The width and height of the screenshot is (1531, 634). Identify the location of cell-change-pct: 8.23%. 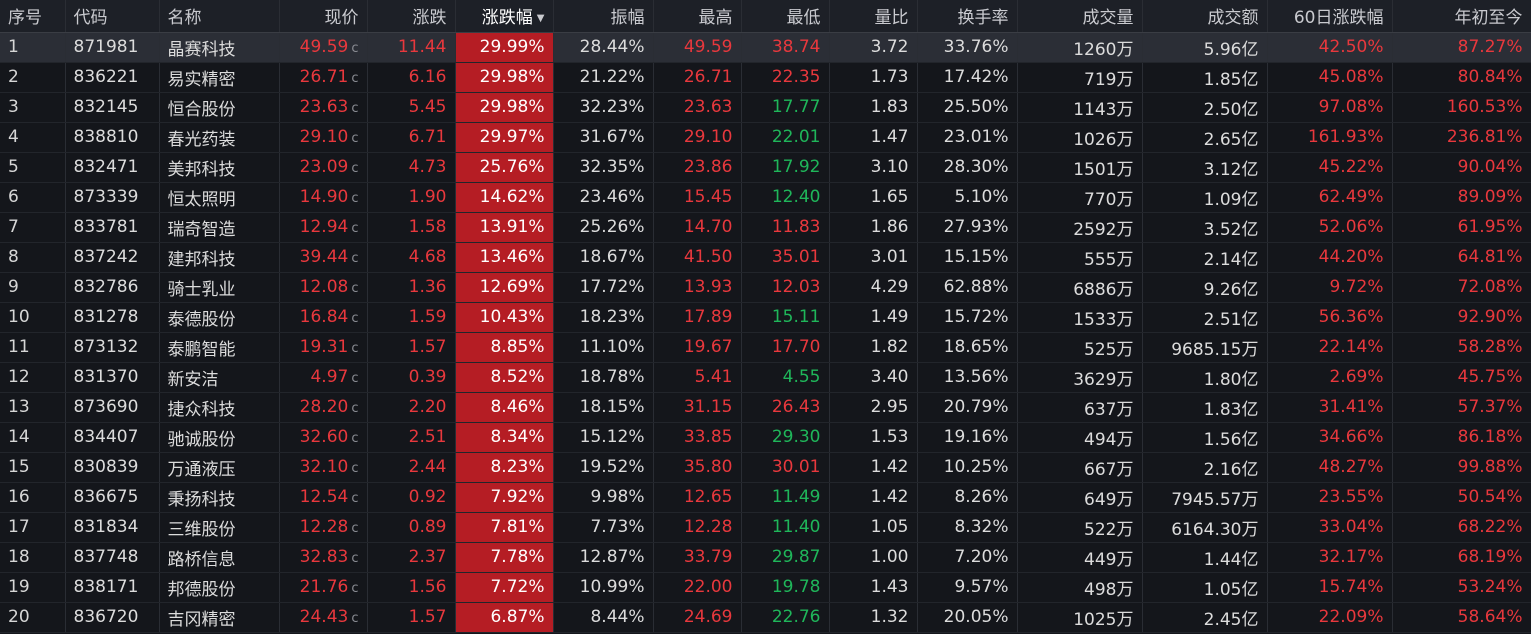
(504, 467).